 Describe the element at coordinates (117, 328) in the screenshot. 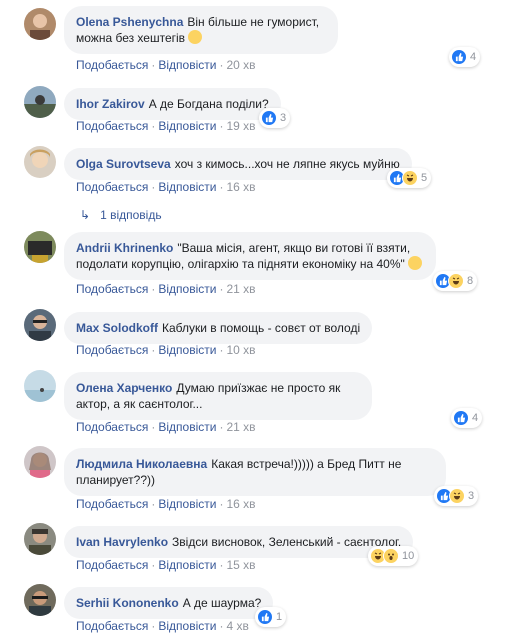

I see `comment-author: Max Solodkoff` at that location.